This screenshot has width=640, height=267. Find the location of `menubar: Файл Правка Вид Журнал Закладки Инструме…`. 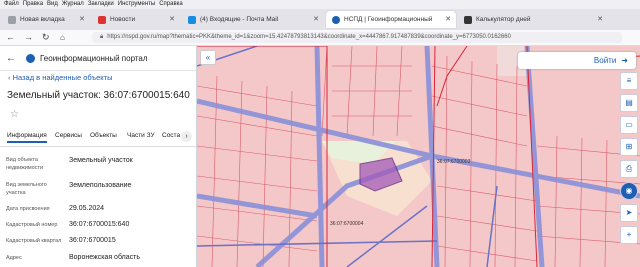

menubar: Файл Правка Вид Журнал Закладки Инструме… is located at coordinates (320, 4).